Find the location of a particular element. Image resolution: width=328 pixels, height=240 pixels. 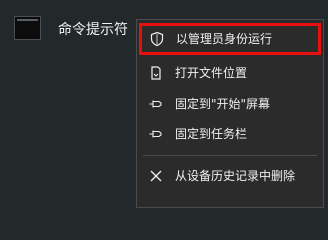

menu-item-remove-from-history: 从设备历史记录中删除 is located at coordinates (230, 176).